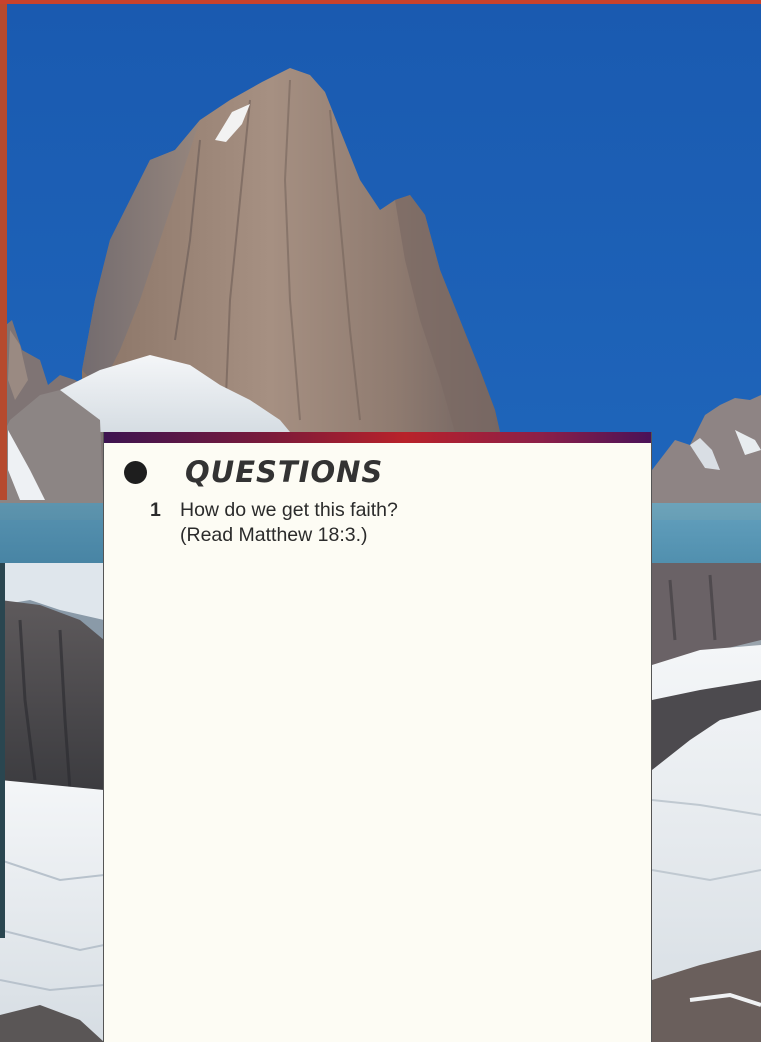 This screenshot has width=761, height=1042. I want to click on questions-heading: QUESTIONS, so click(284, 472).